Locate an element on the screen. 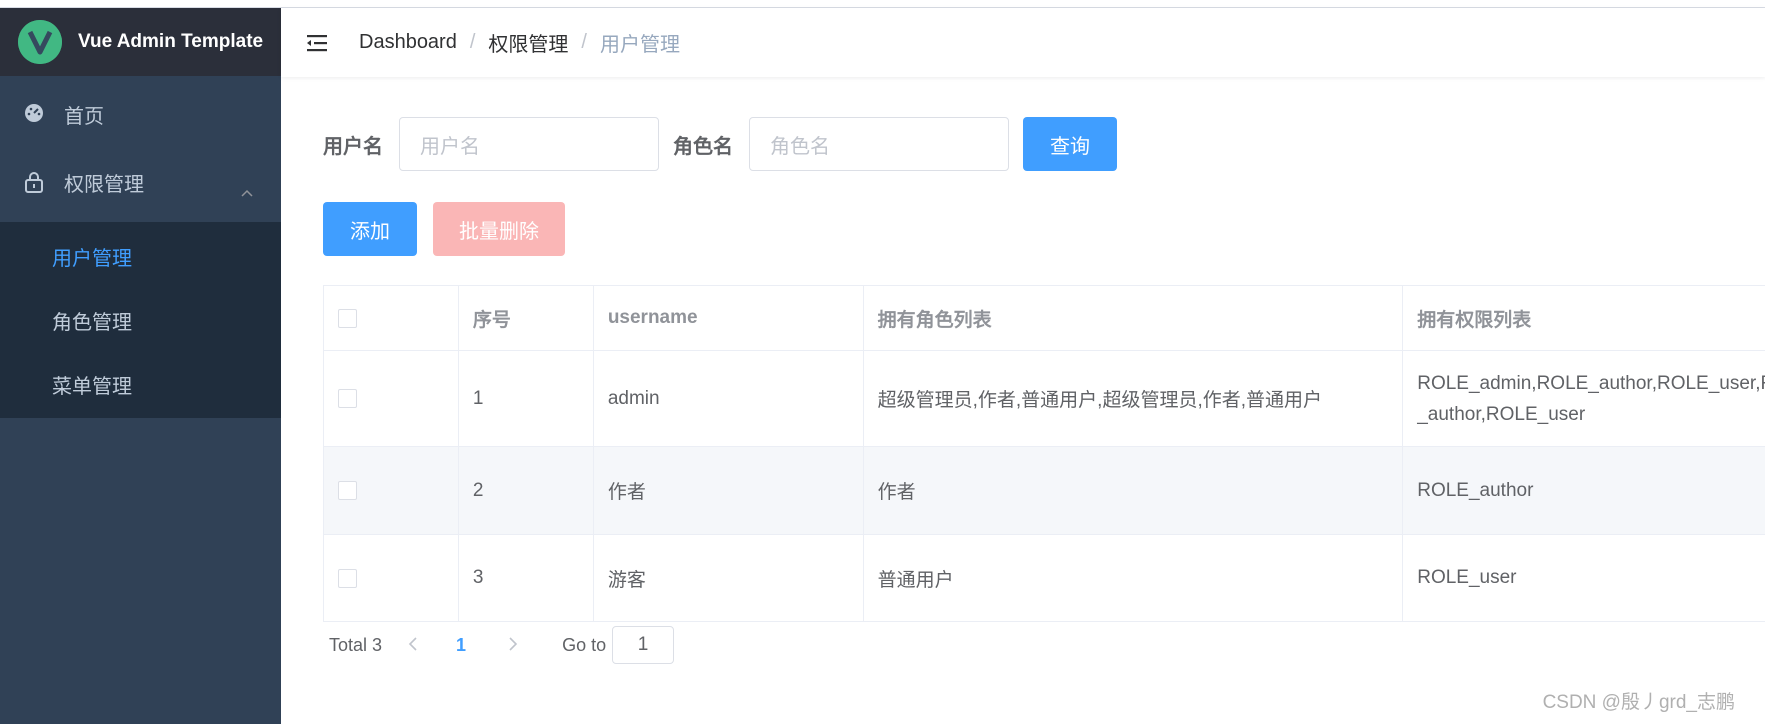  goto-page-input: 1 is located at coordinates (643, 645).